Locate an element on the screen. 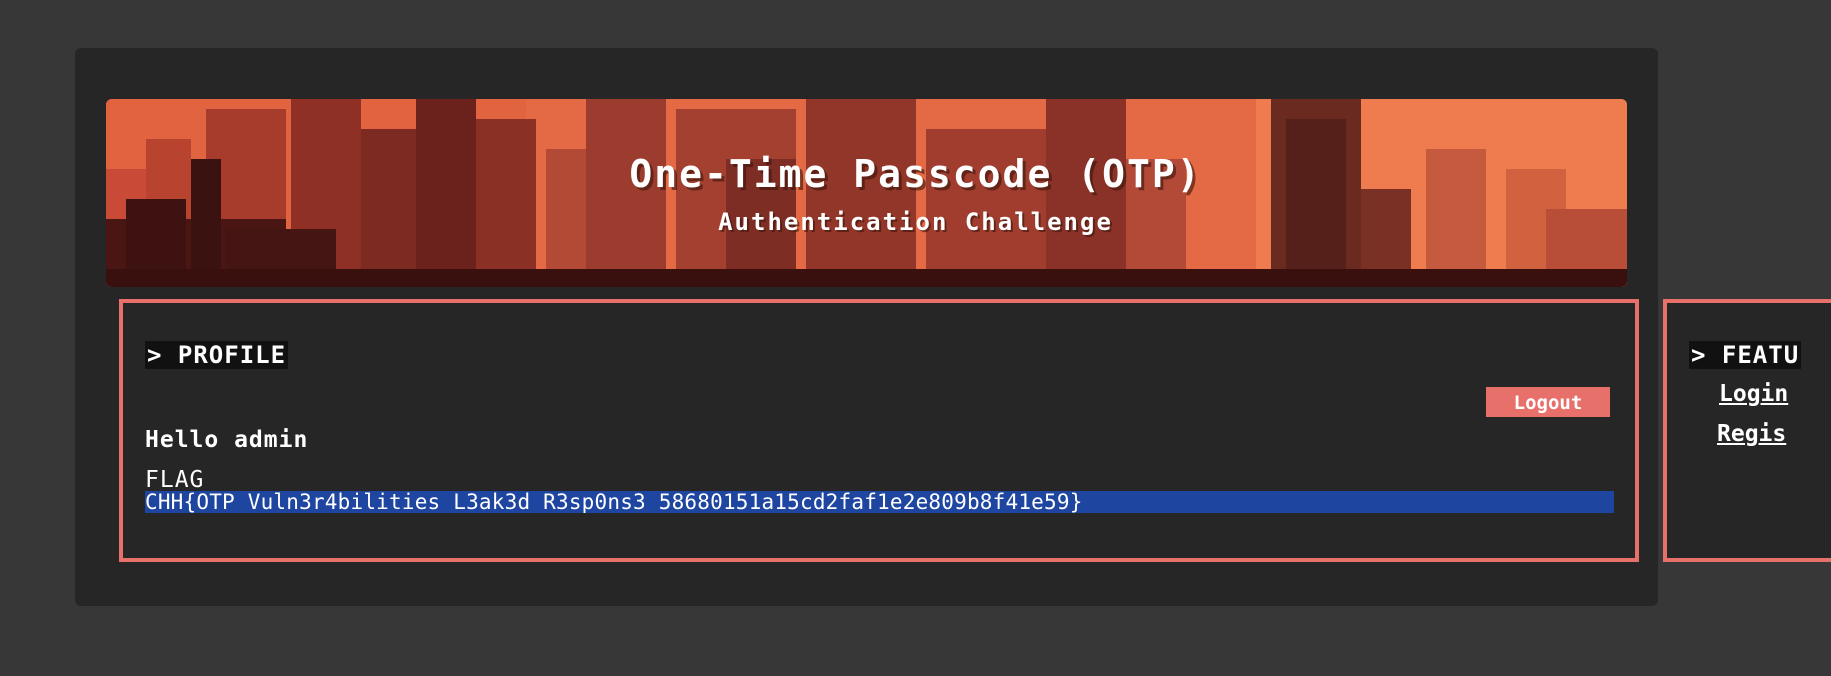 Image resolution: width=1831 pixels, height=676 pixels. features-panel: > FEATU Login Regis is located at coordinates (1747, 430).